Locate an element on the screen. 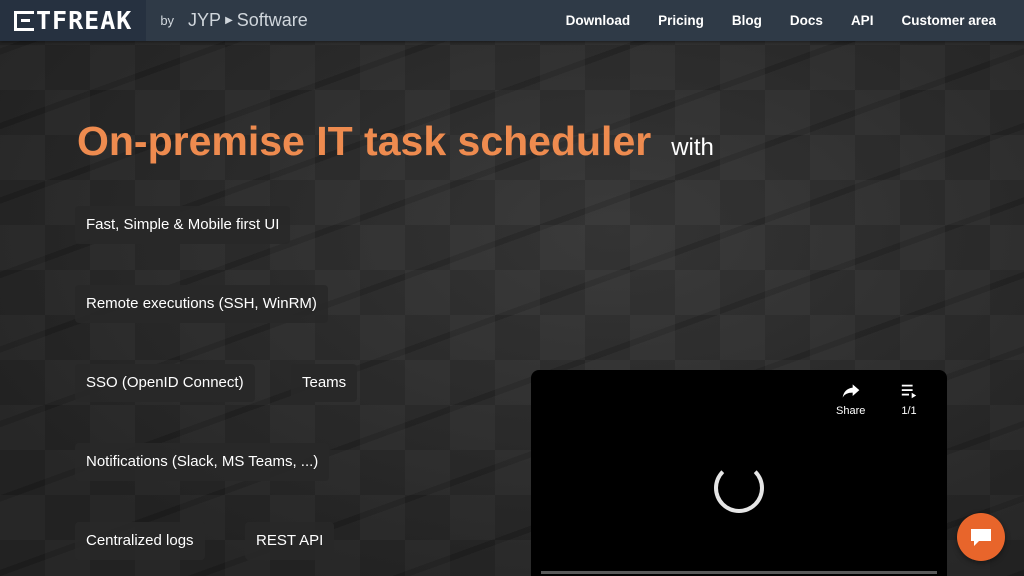 This screenshot has width=1024, height=576. nav-blog: Blog is located at coordinates (747, 20).